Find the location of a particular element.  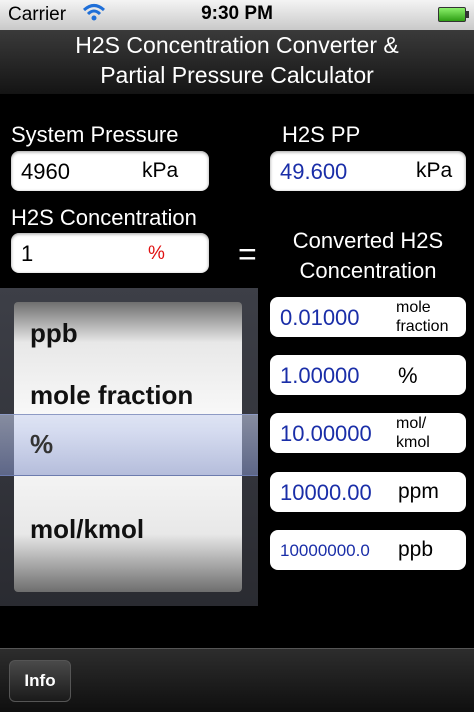

converted-label-line-1: Converted H2S is located at coordinates (368, 240).